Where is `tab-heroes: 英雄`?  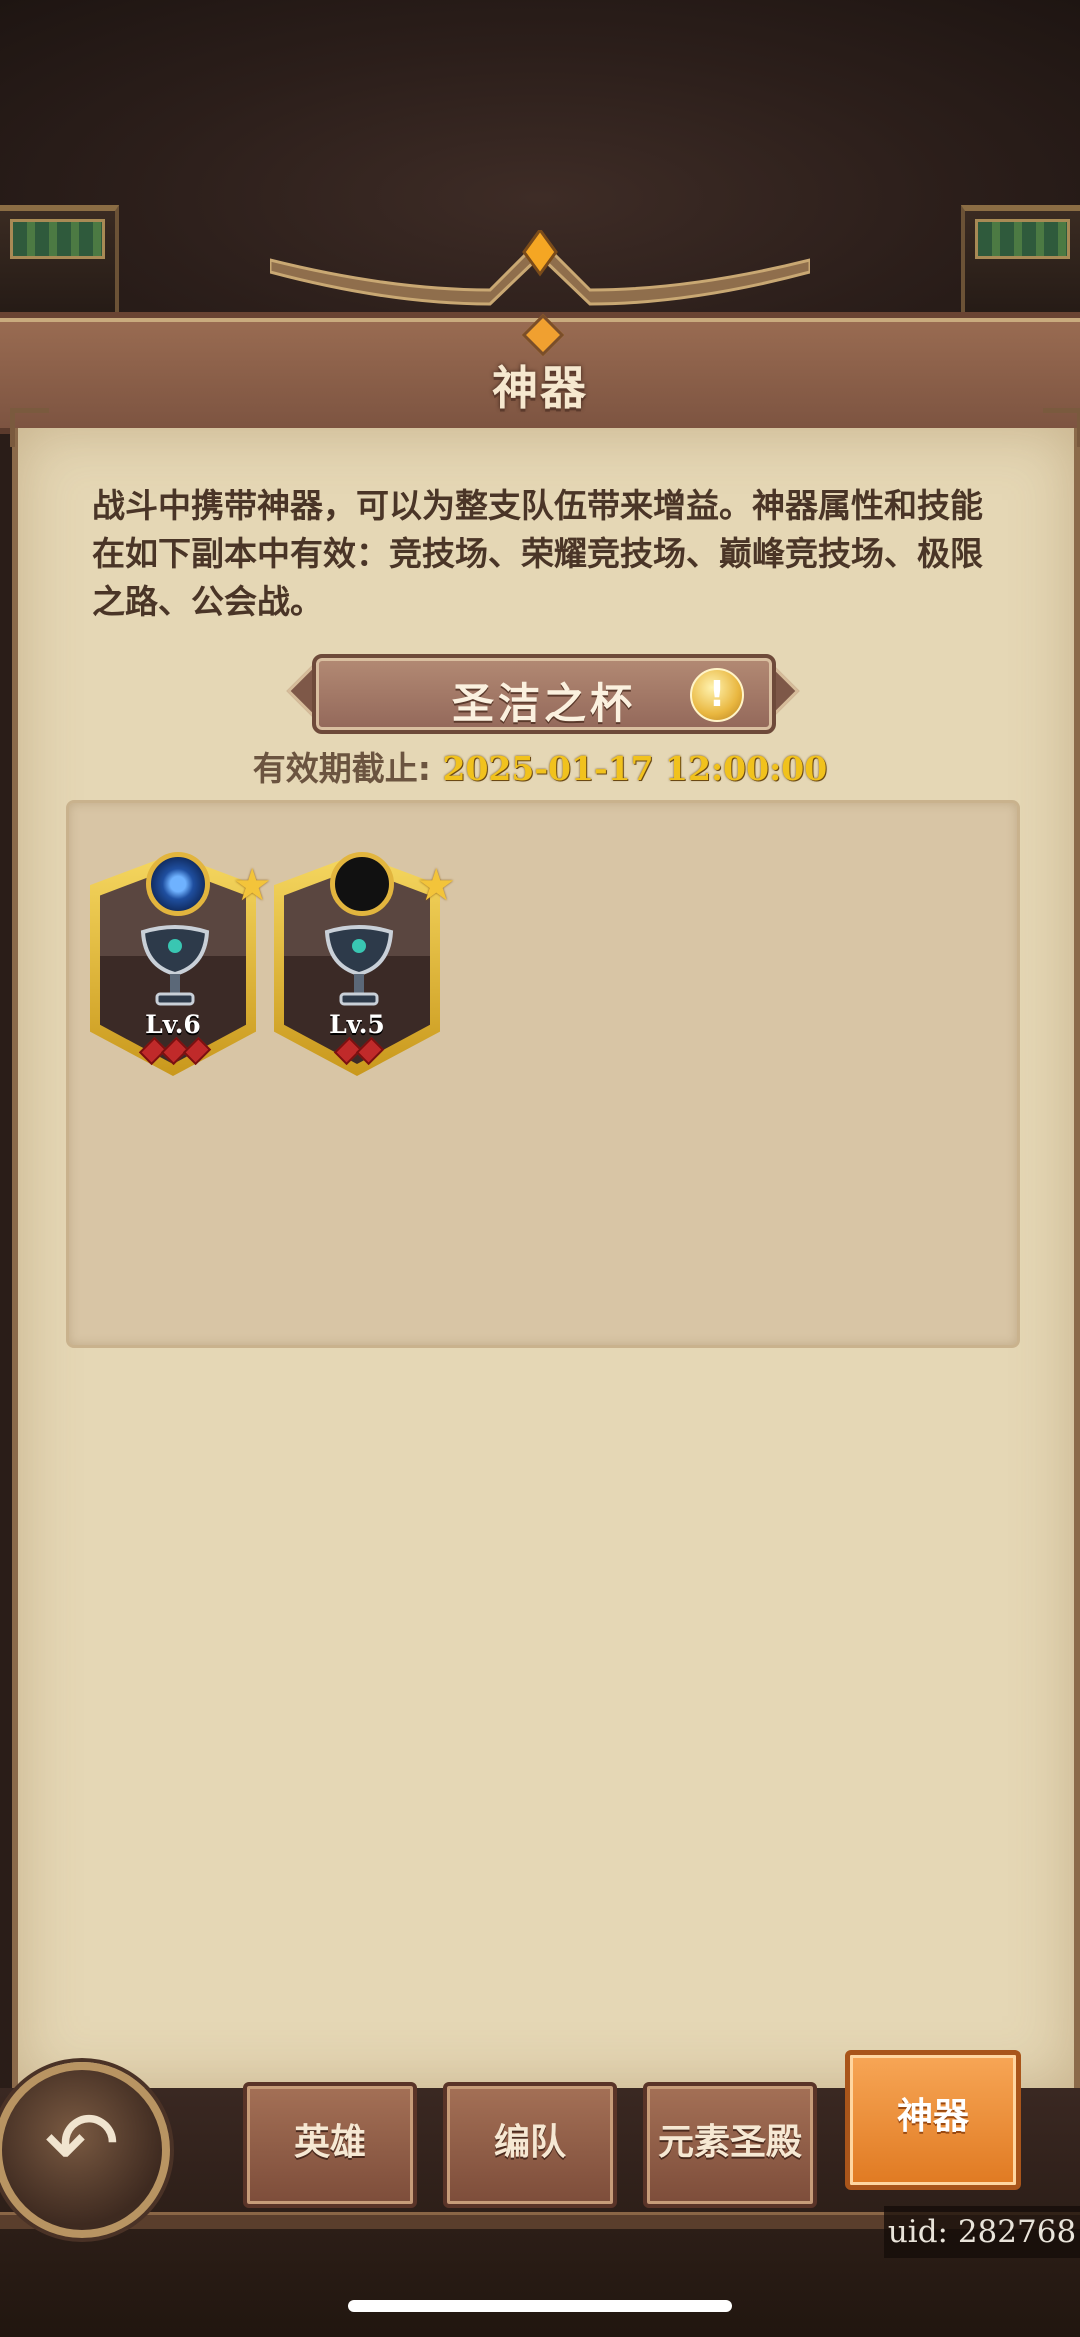
tab-heroes: 英雄 is located at coordinates (330, 2145).